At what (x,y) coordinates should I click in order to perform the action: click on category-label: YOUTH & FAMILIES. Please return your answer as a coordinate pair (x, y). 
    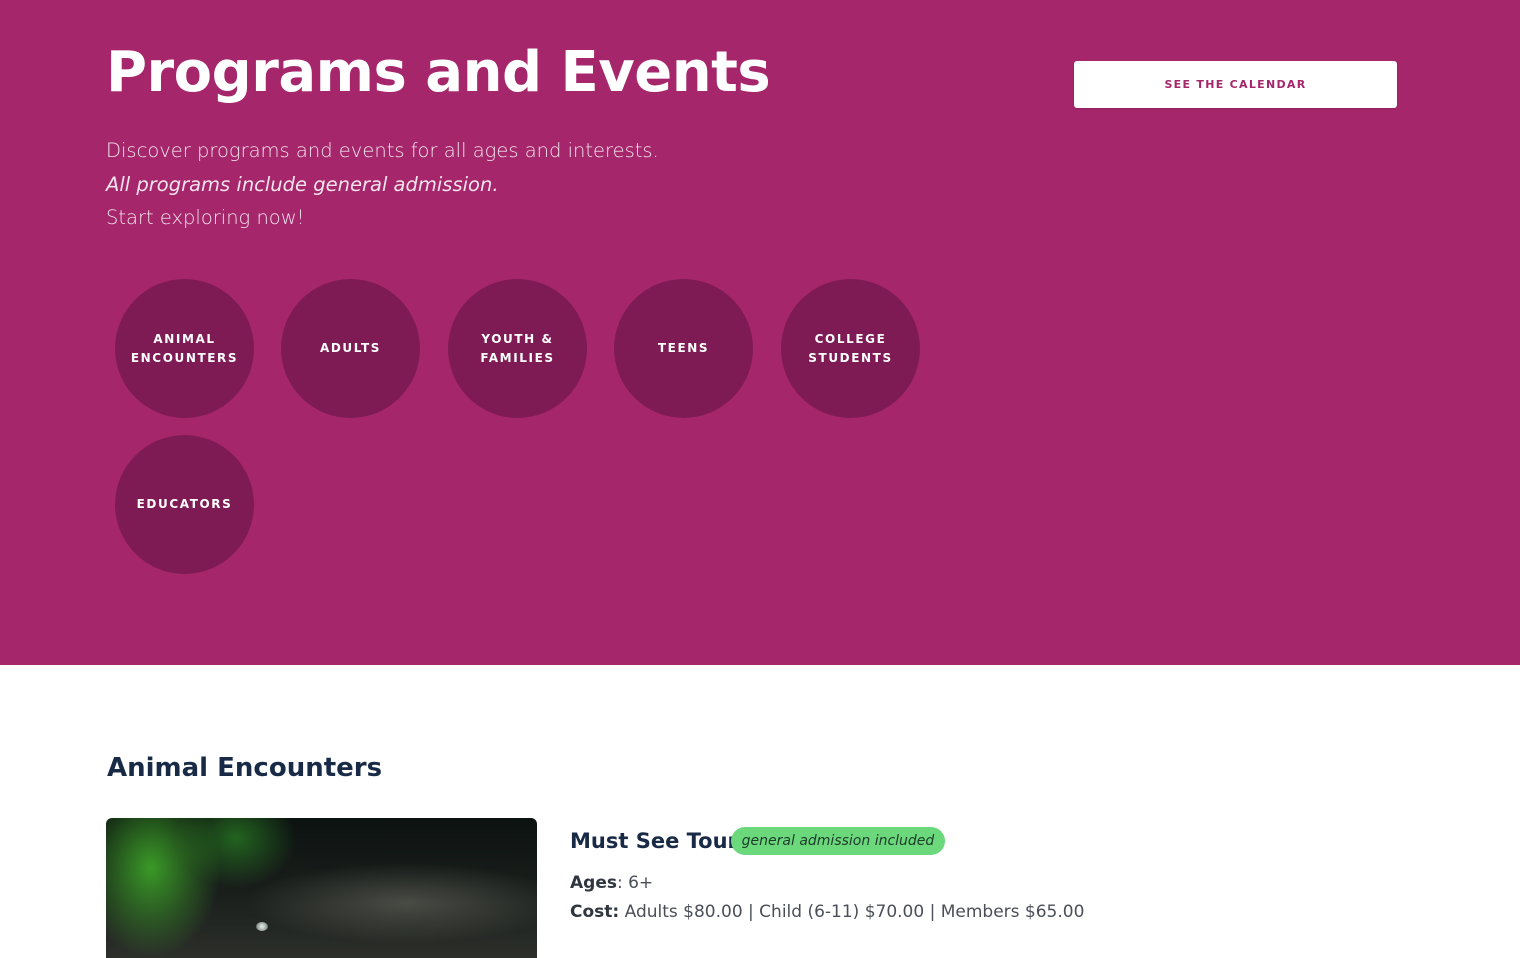
    Looking at the image, I should click on (517, 348).